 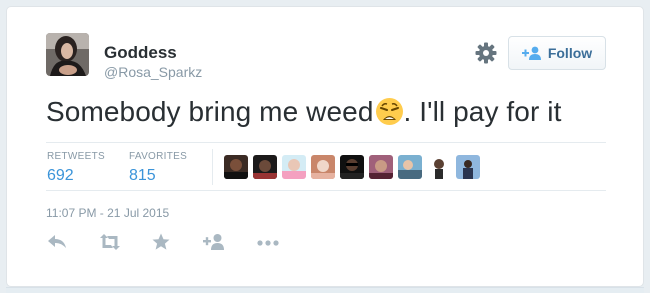 I want to click on follow-button-label: Follow, so click(x=570, y=53).